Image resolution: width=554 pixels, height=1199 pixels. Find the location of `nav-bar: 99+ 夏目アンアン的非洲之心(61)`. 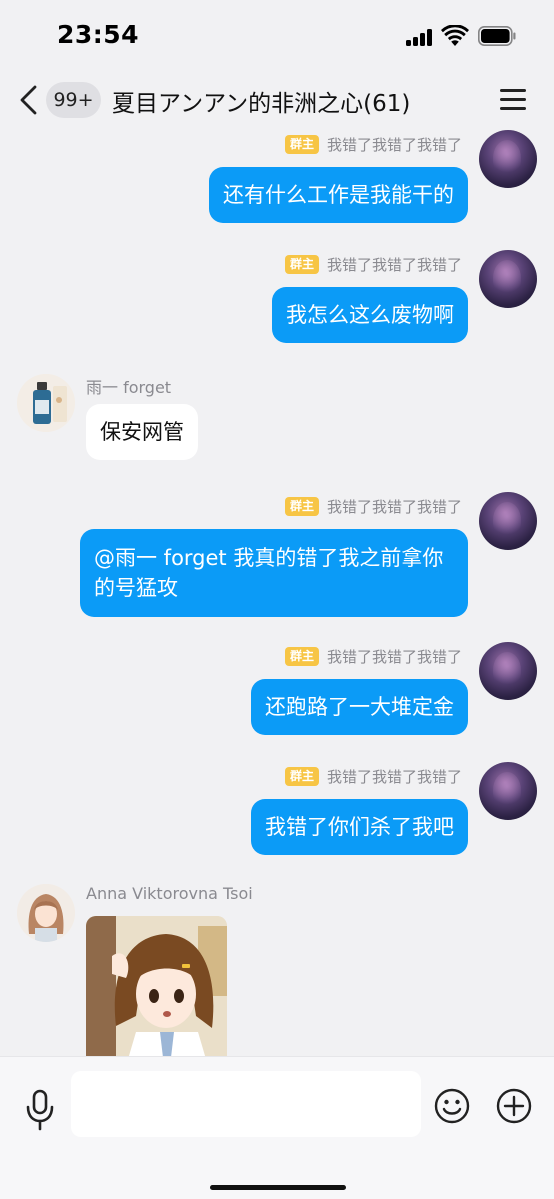

nav-bar: 99+ 夏目アンアン的非洲之心(61) is located at coordinates (277, 100).